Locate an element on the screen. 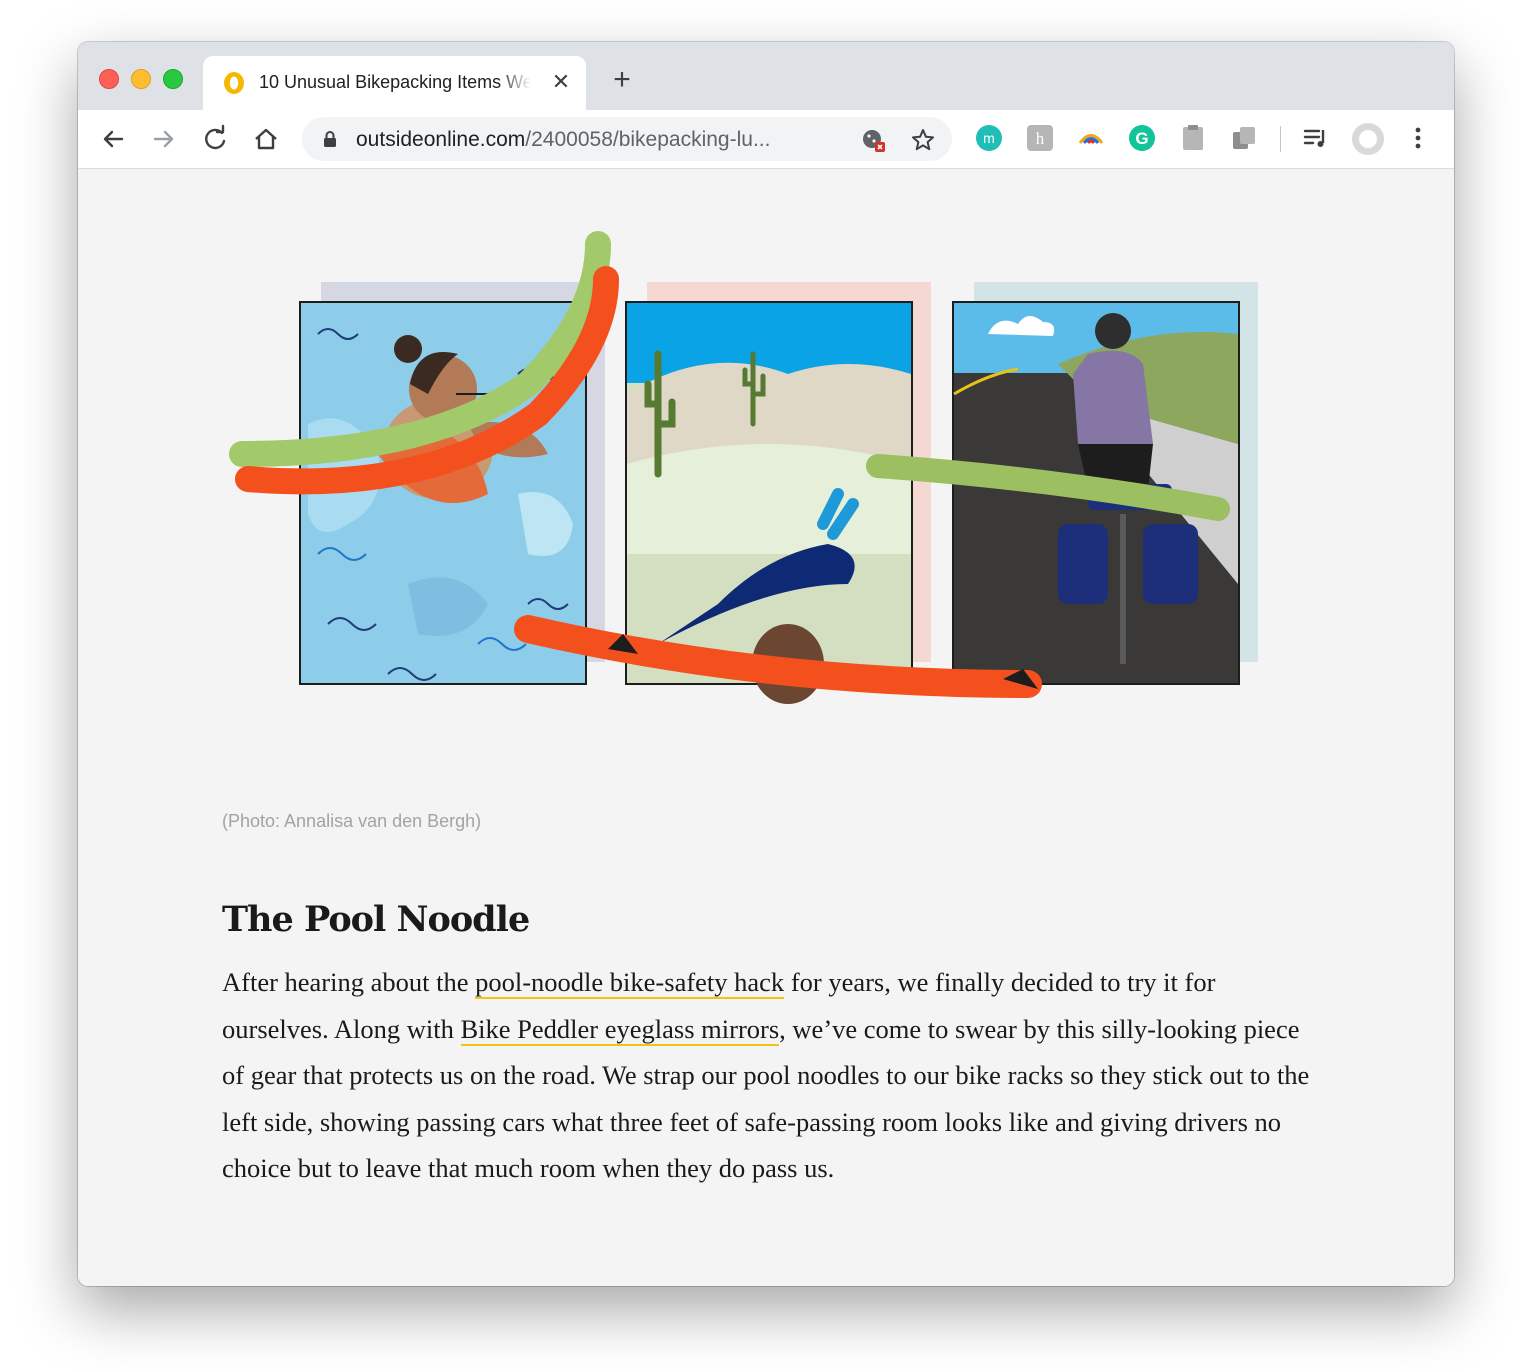 This screenshot has width=1531, height=1372. photo-credit: (Photo: Annalisa van den Bergh) is located at coordinates (352, 821).